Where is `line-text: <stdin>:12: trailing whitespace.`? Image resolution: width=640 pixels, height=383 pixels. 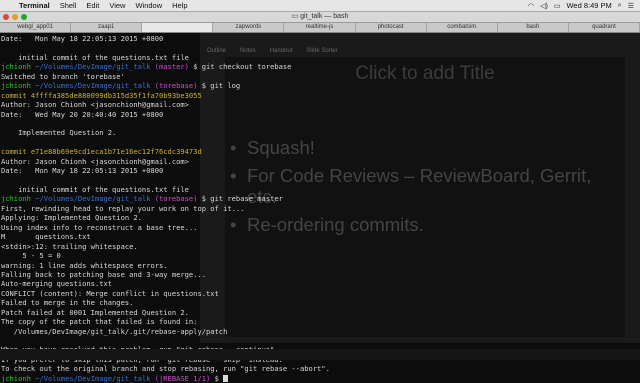
line-text: <stdin>:12: trailing whitespace. is located at coordinates (69, 246).